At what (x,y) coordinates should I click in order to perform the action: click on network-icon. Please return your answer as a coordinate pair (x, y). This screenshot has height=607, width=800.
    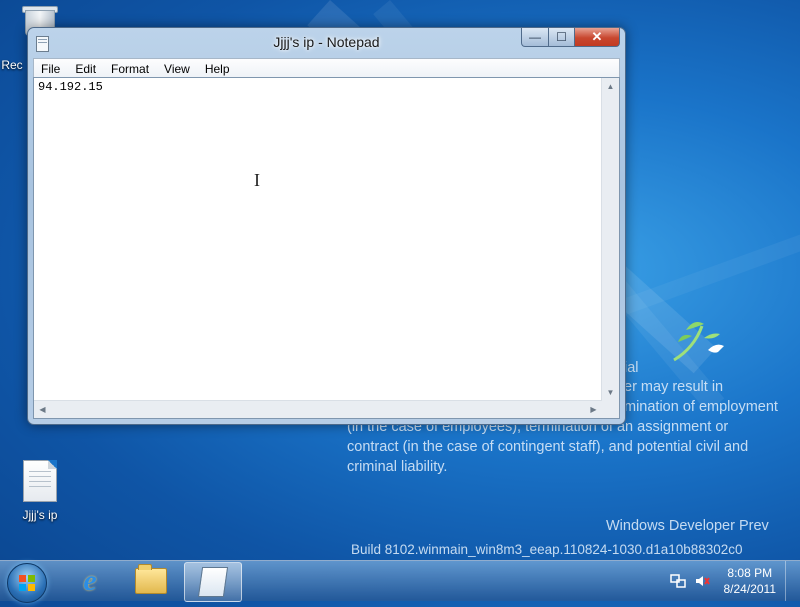
    Looking at the image, I should click on (678, 581).